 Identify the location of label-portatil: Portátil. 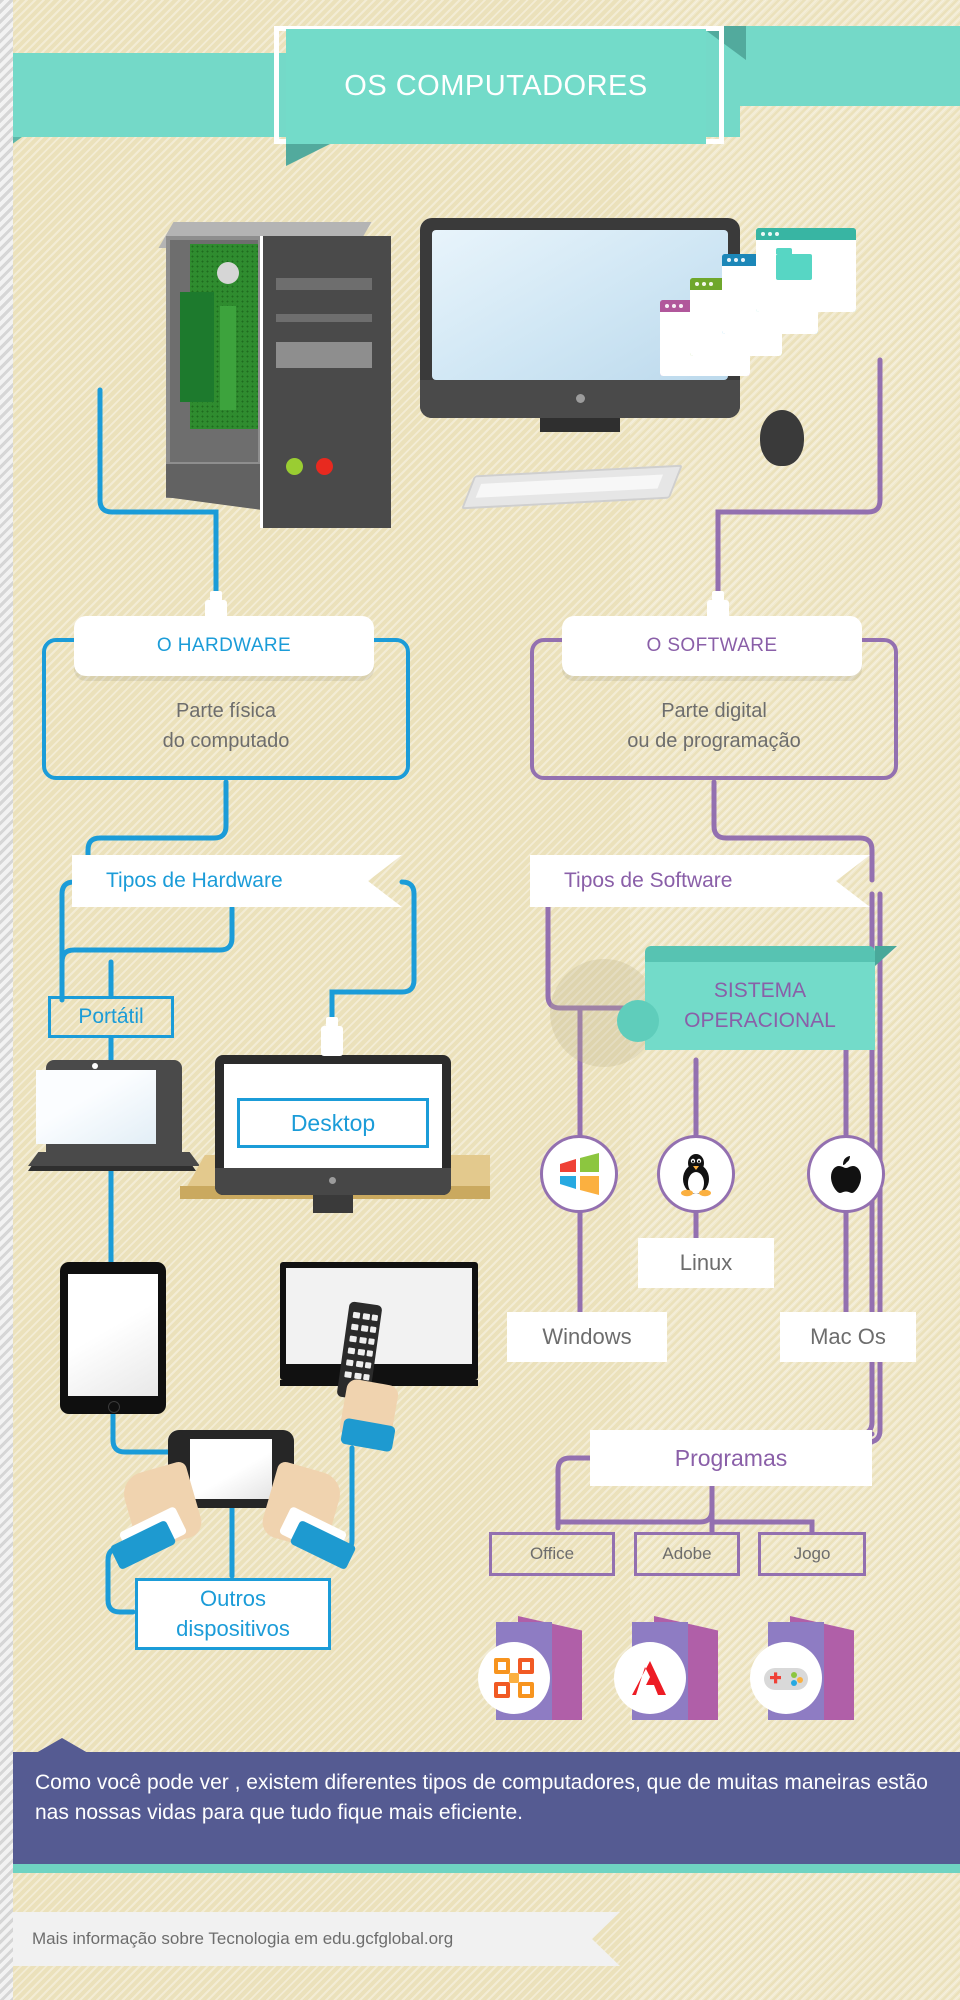
(111, 1017).